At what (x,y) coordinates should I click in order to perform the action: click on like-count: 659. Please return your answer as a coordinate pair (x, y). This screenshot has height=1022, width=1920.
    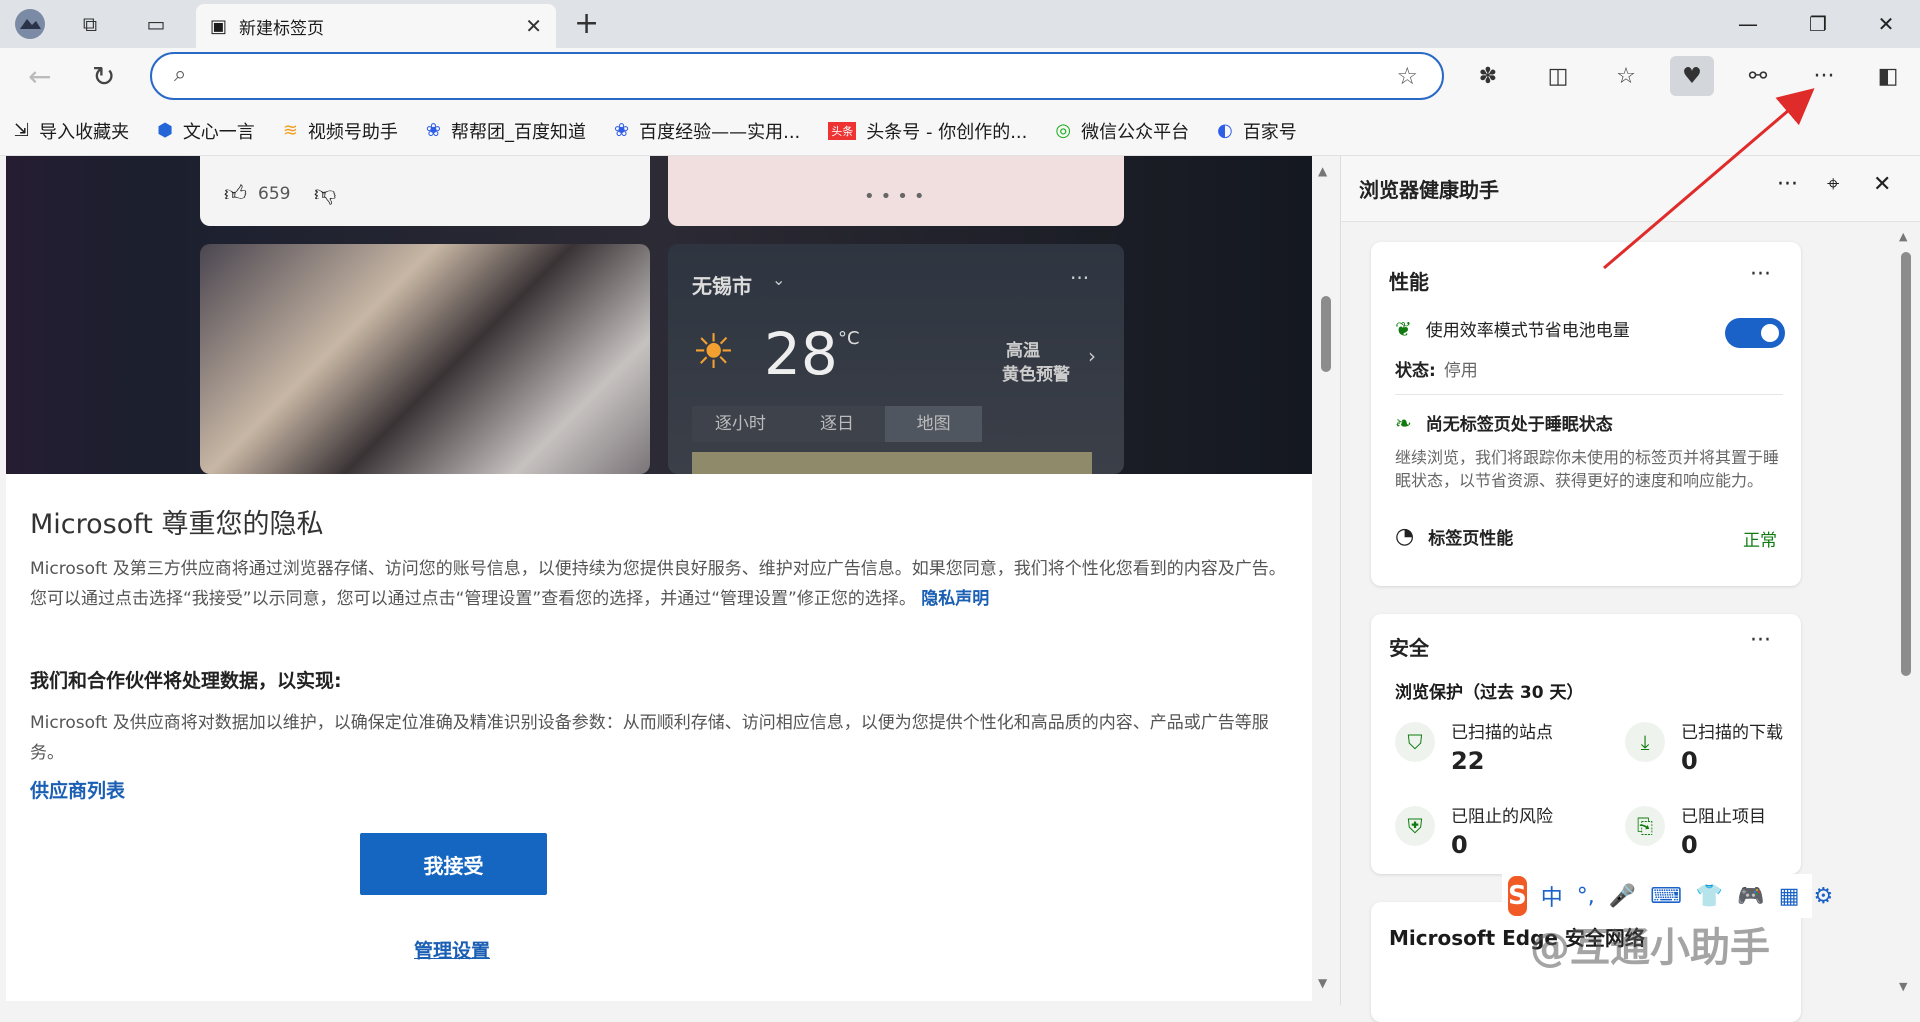
    Looking at the image, I should click on (274, 194).